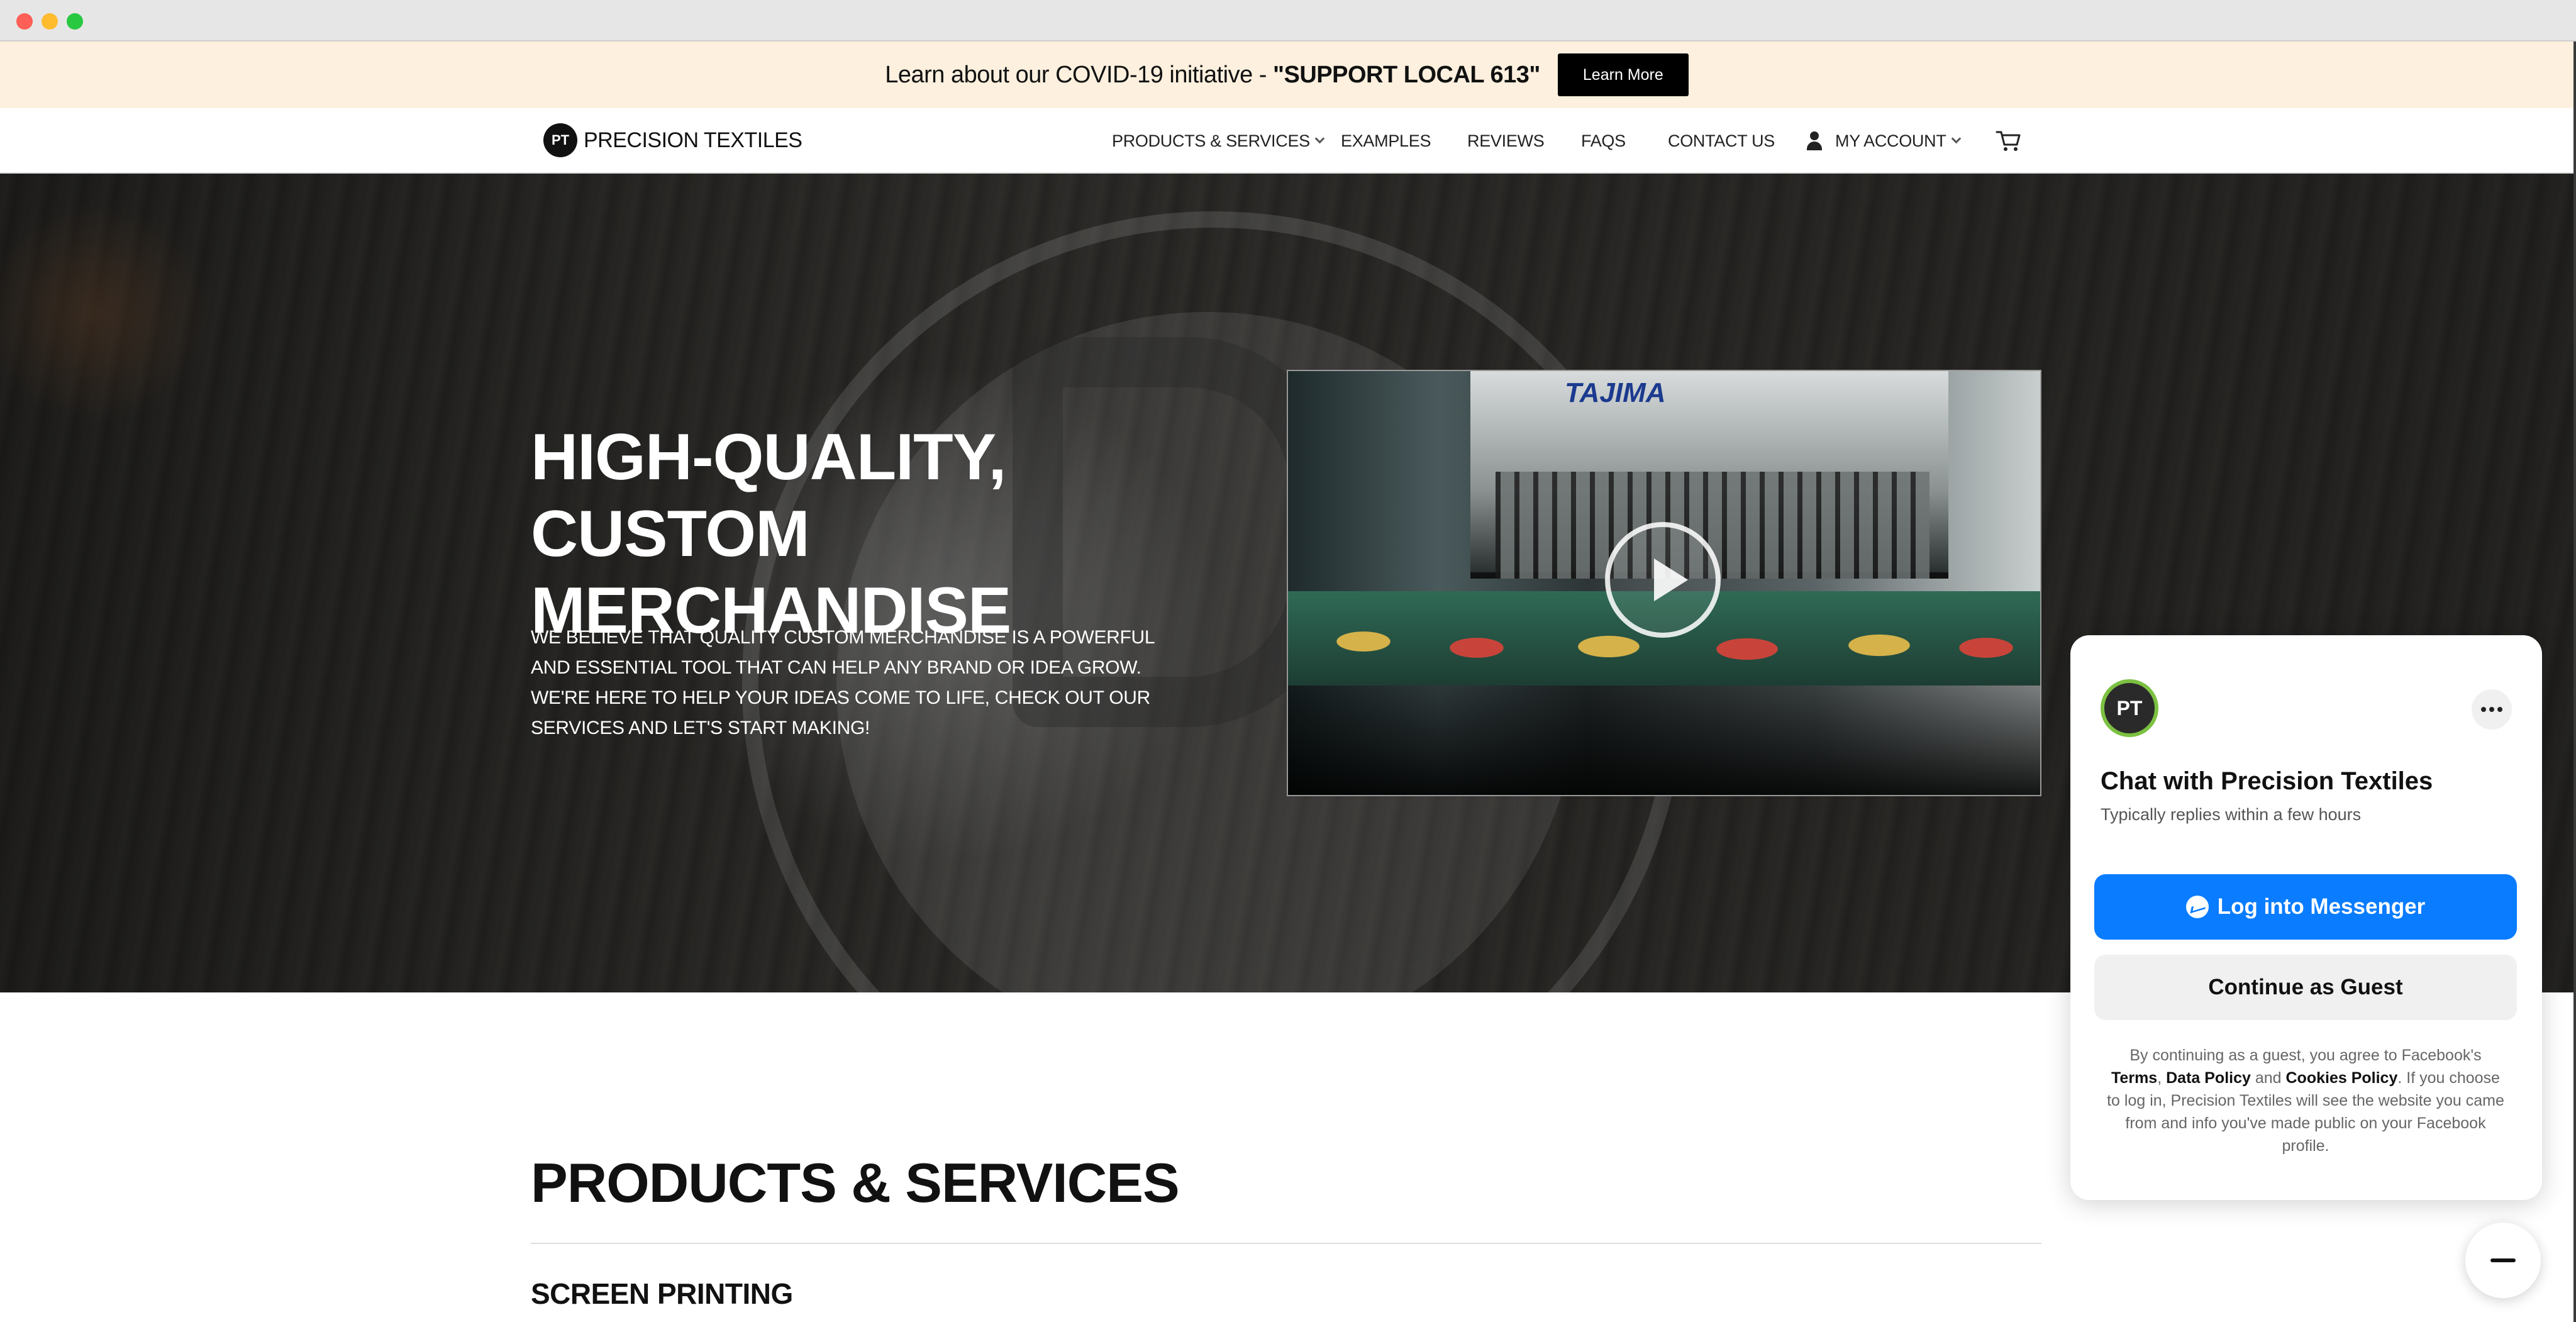 The height and width of the screenshot is (1322, 2576). Describe the element at coordinates (24, 21) in the screenshot. I see `close-window-button` at that location.